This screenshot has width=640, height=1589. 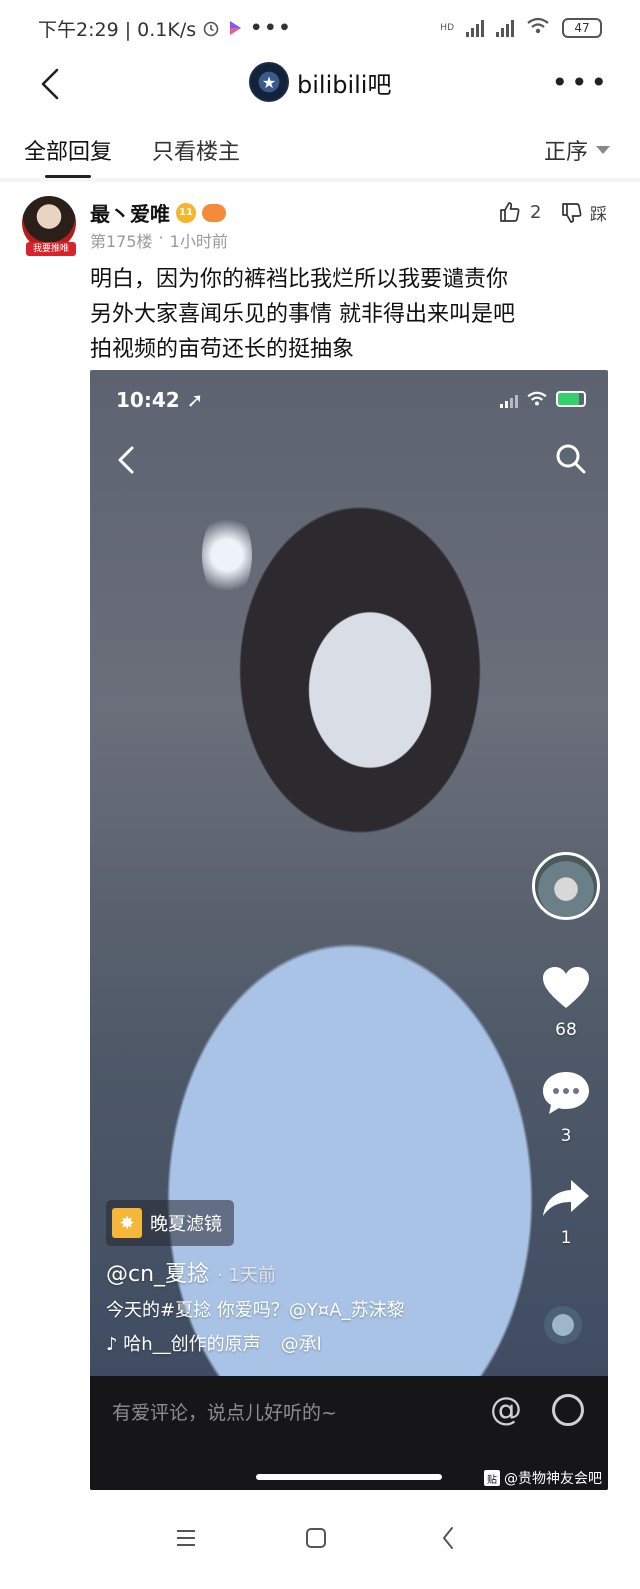 I want to click on status-bar: 下午2:29 | 0.1K/s ••• HD 47, so click(x=320, y=28).